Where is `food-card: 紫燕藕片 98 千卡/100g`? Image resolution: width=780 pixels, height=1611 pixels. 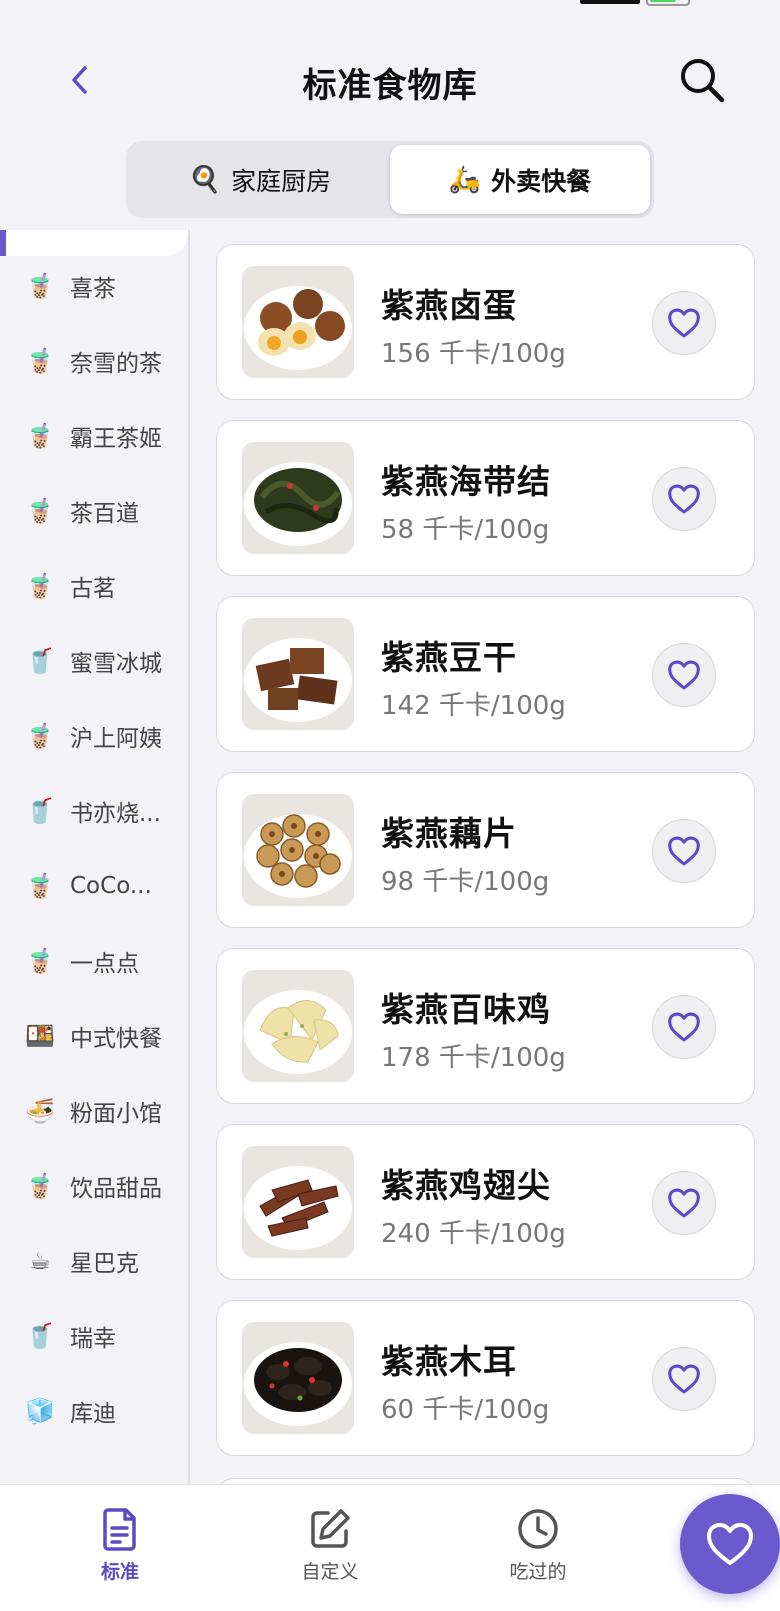 food-card: 紫燕藕片 98 千卡/100g is located at coordinates (485, 850).